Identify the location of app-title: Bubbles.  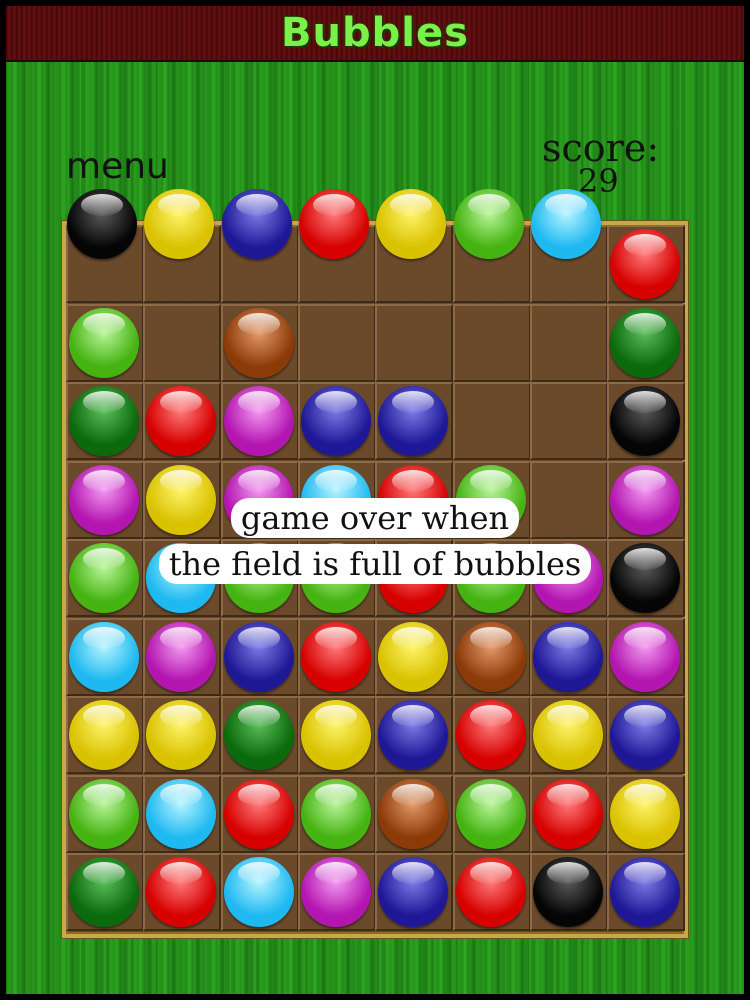
(375, 33).